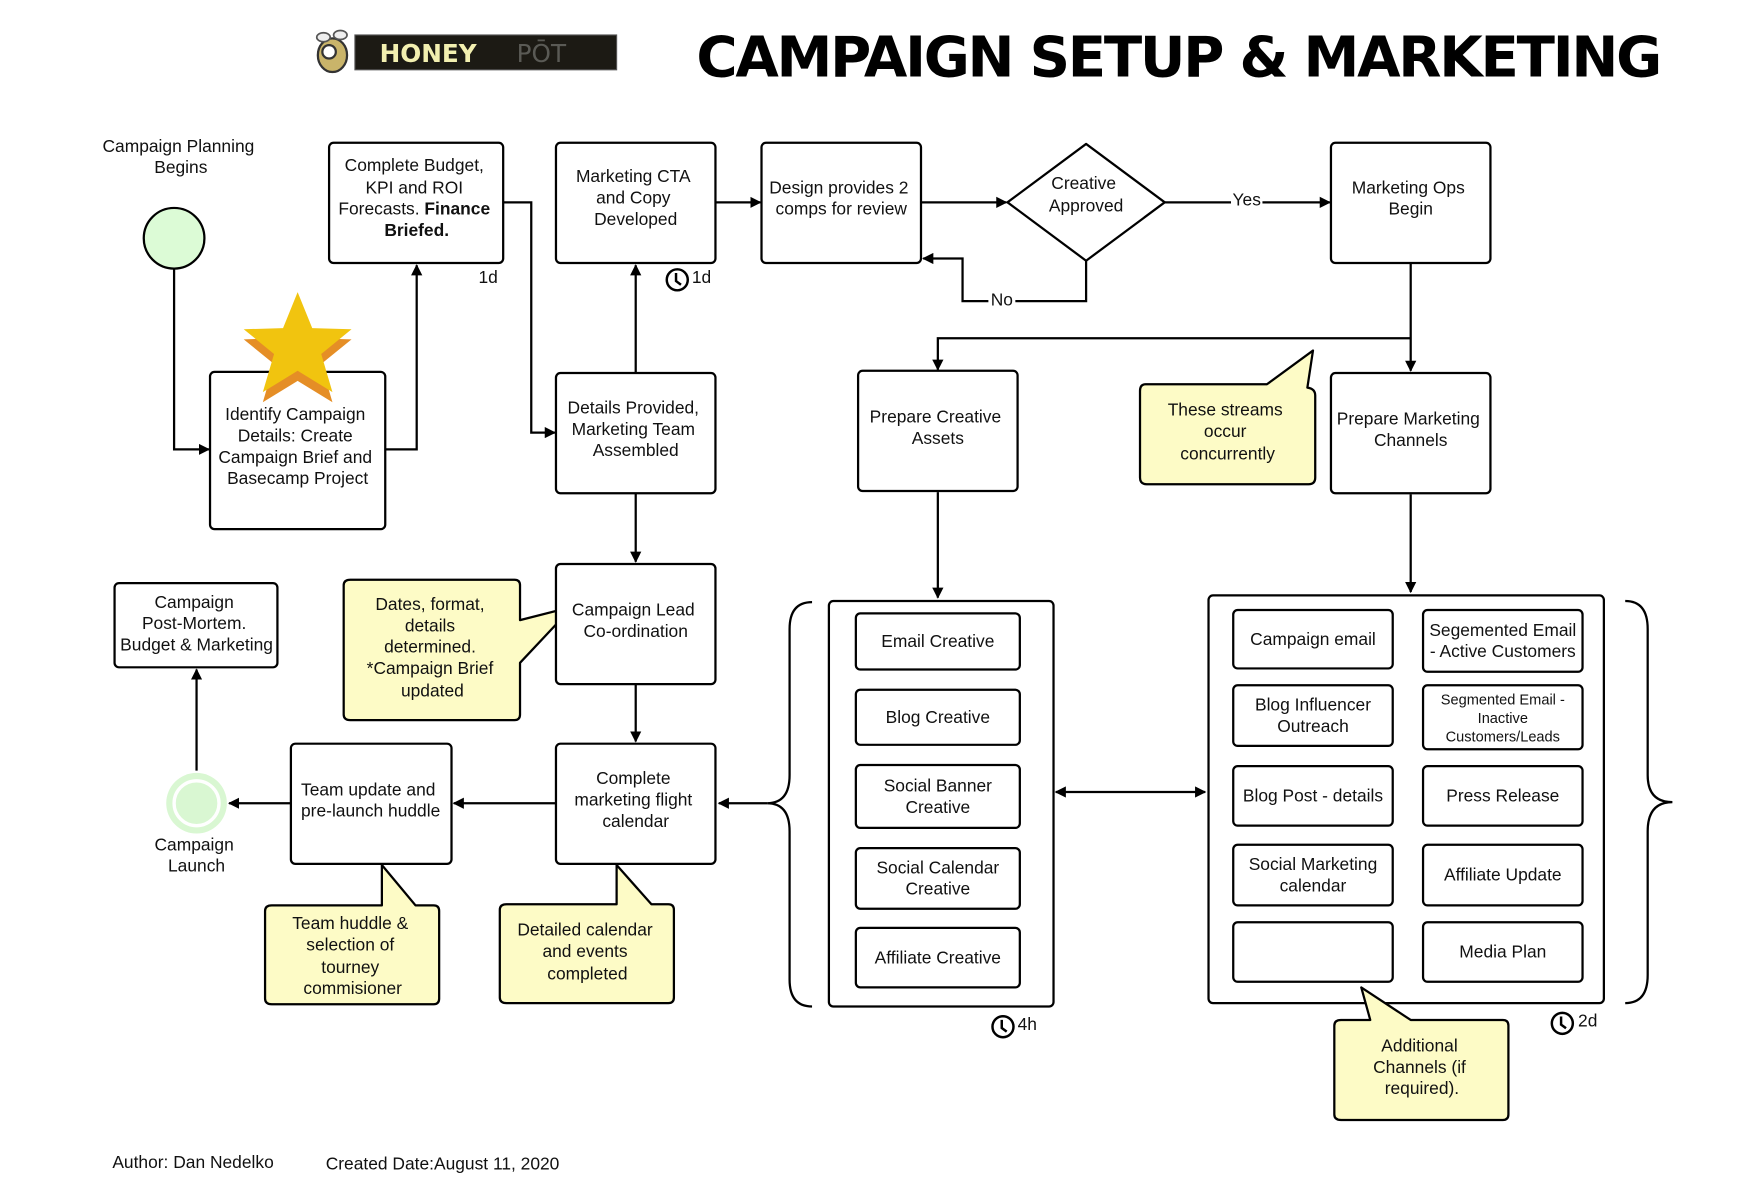 The image size is (1760, 1183). I want to click on channel-item: Segemented Email - Active Customers, so click(1502, 640).